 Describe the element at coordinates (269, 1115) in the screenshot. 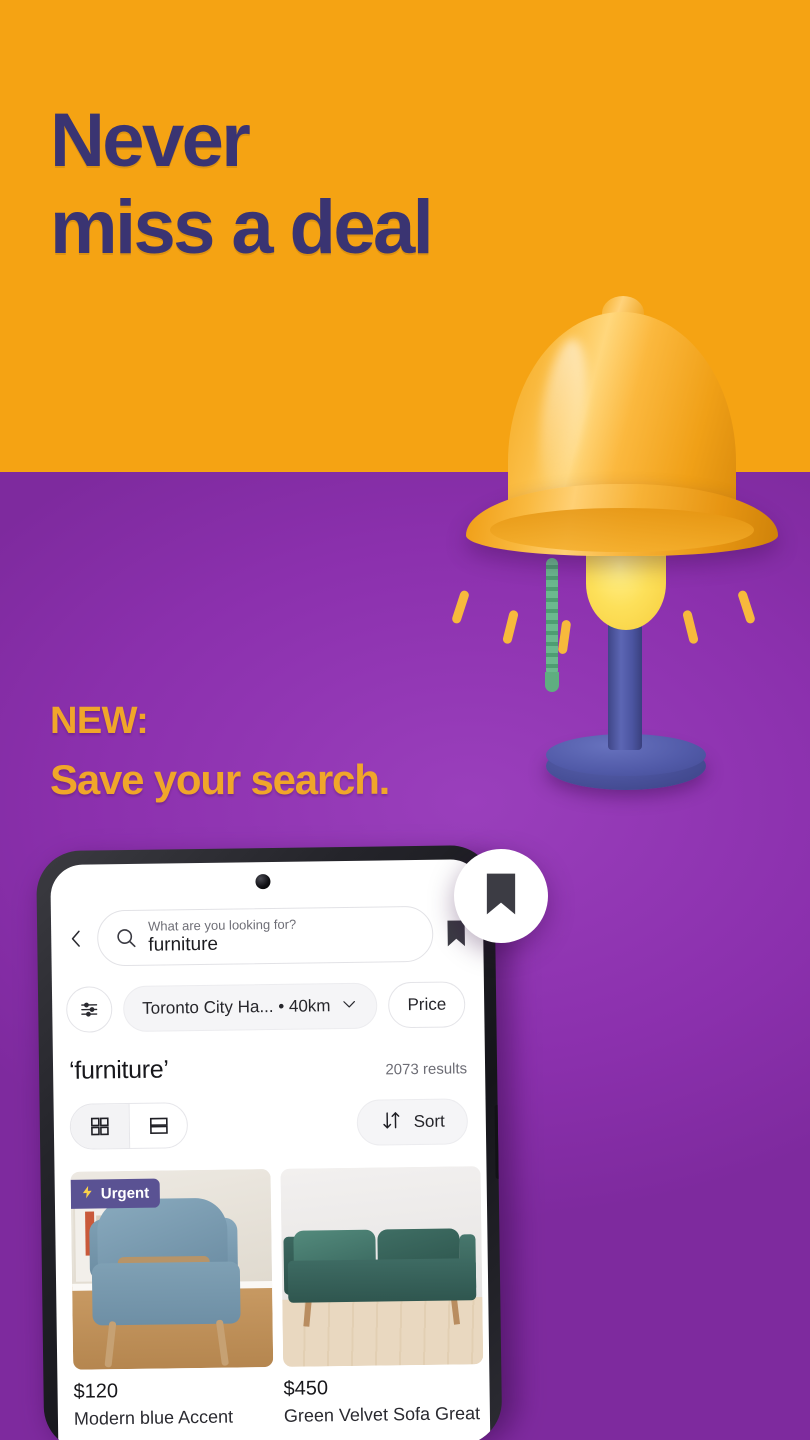

I see `results-toolbar: Sort` at that location.